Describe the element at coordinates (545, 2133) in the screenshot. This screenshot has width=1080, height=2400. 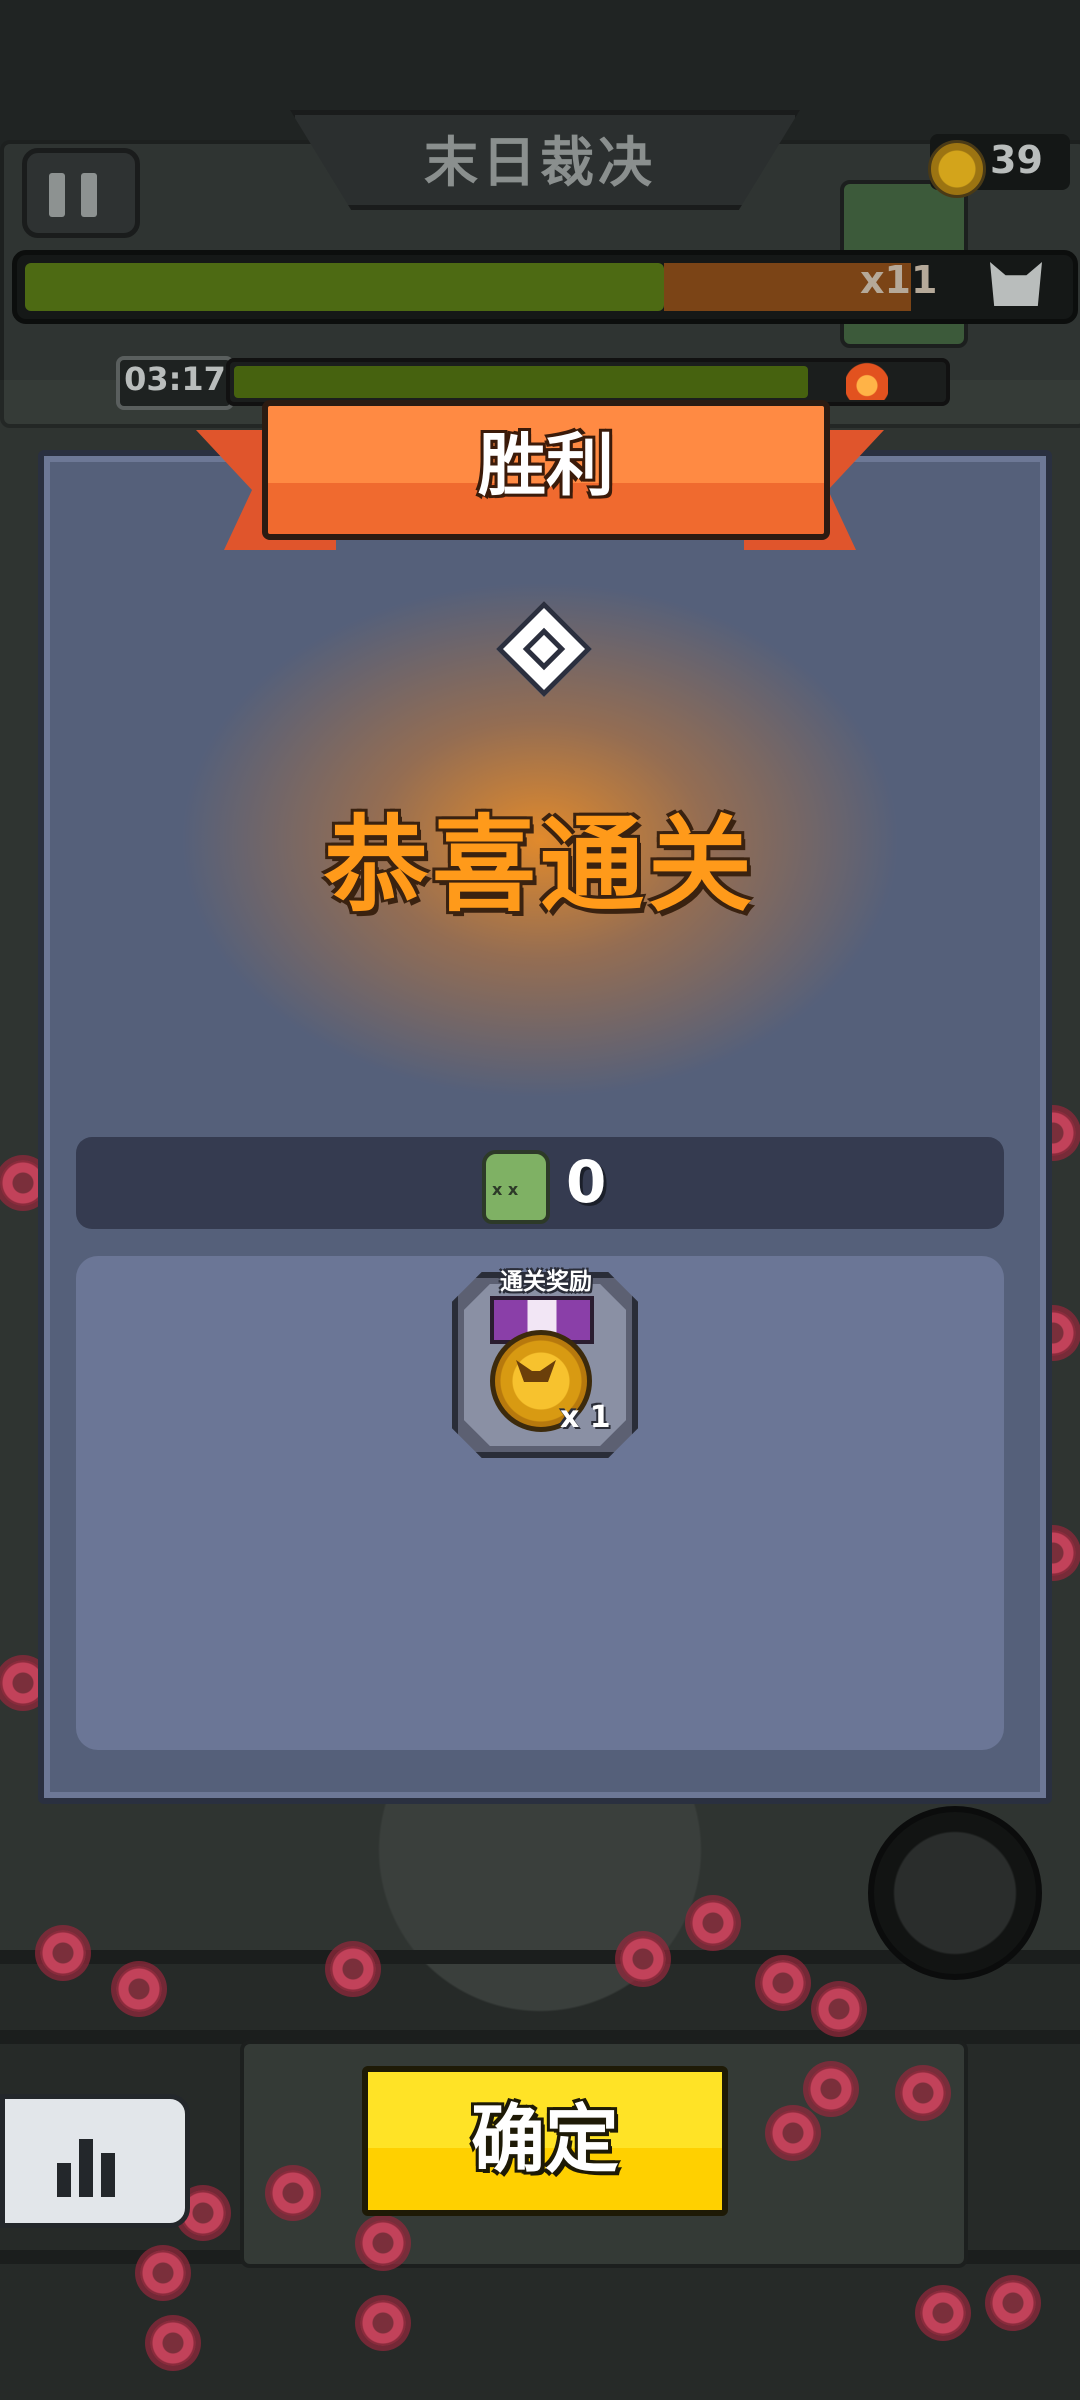
I see `confirm-button-label: 确定` at that location.